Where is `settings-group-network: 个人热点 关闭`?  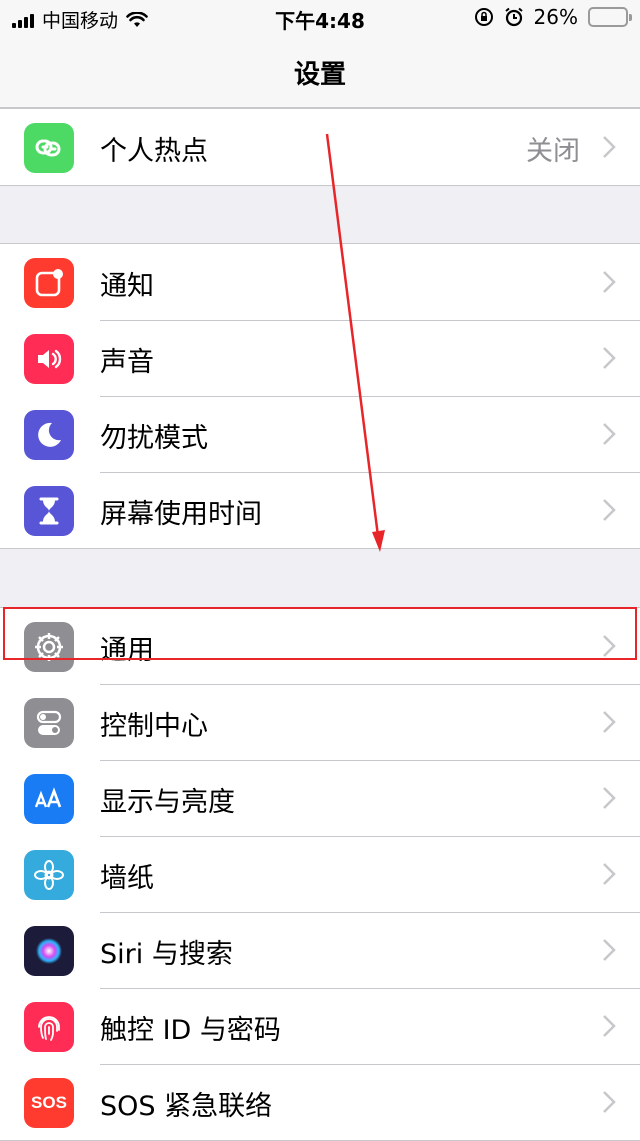
settings-group-network: 个人热点 关闭 is located at coordinates (320, 147).